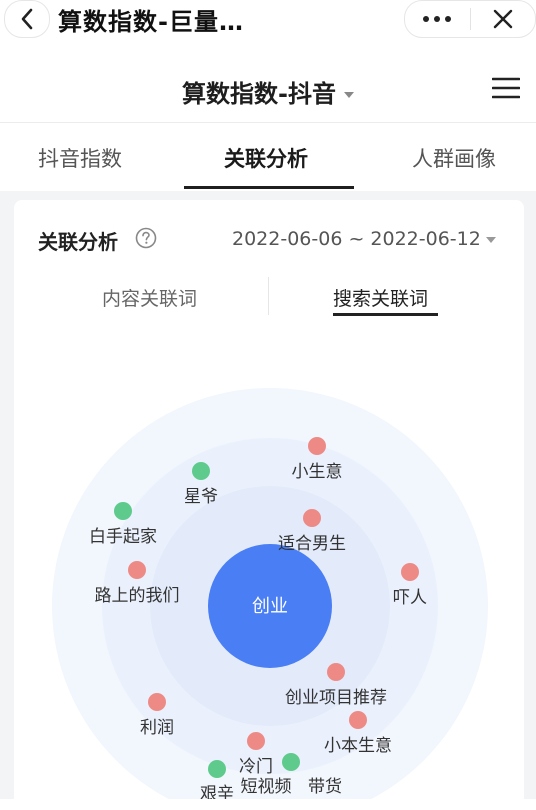 The width and height of the screenshot is (536, 810). What do you see at coordinates (380, 297) in the screenshot?
I see `subtab-search-keywords: 搜索关联词` at bounding box center [380, 297].